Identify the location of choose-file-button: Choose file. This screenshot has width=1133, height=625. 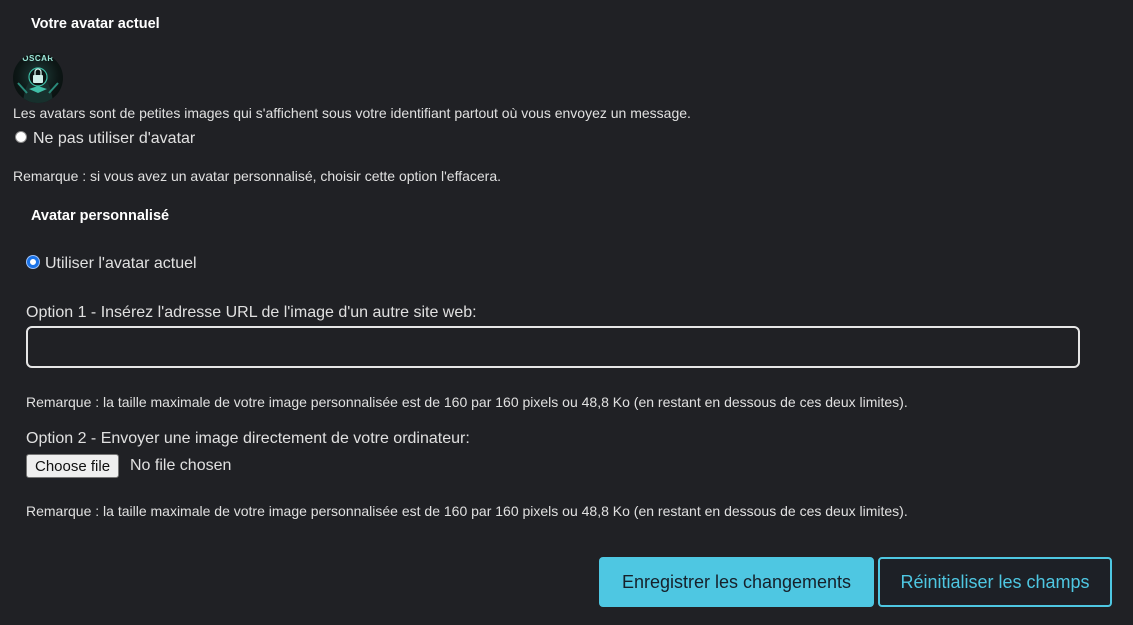
(73, 466).